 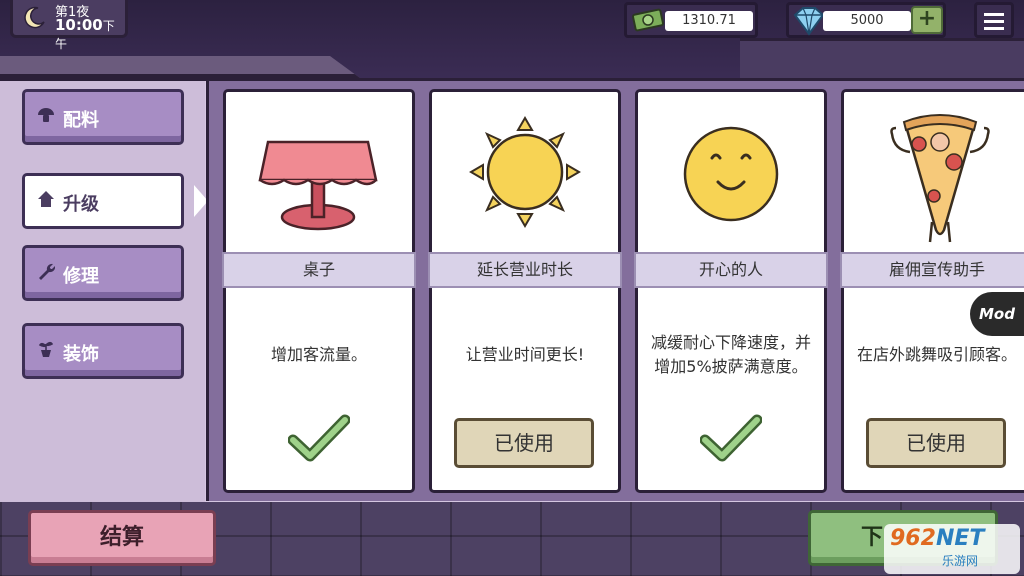 I want to click on watermark-subtitle: 乐游网, so click(x=960, y=561).